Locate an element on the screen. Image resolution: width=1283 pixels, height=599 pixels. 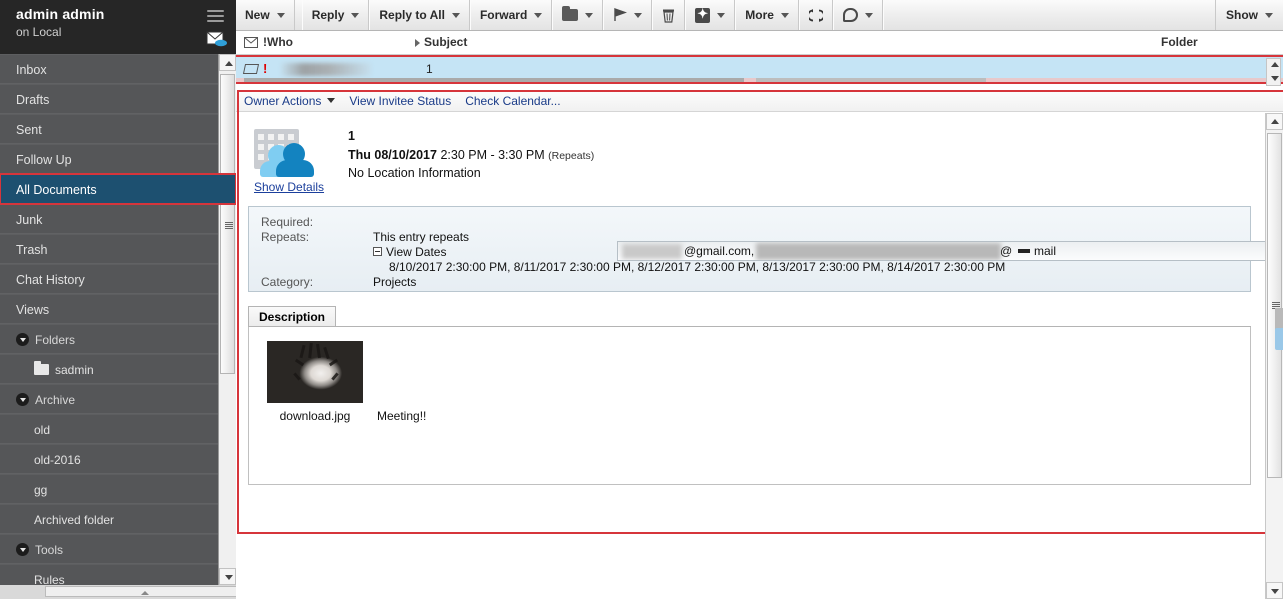
preview-scrollbar is located at coordinates (1274, 356).